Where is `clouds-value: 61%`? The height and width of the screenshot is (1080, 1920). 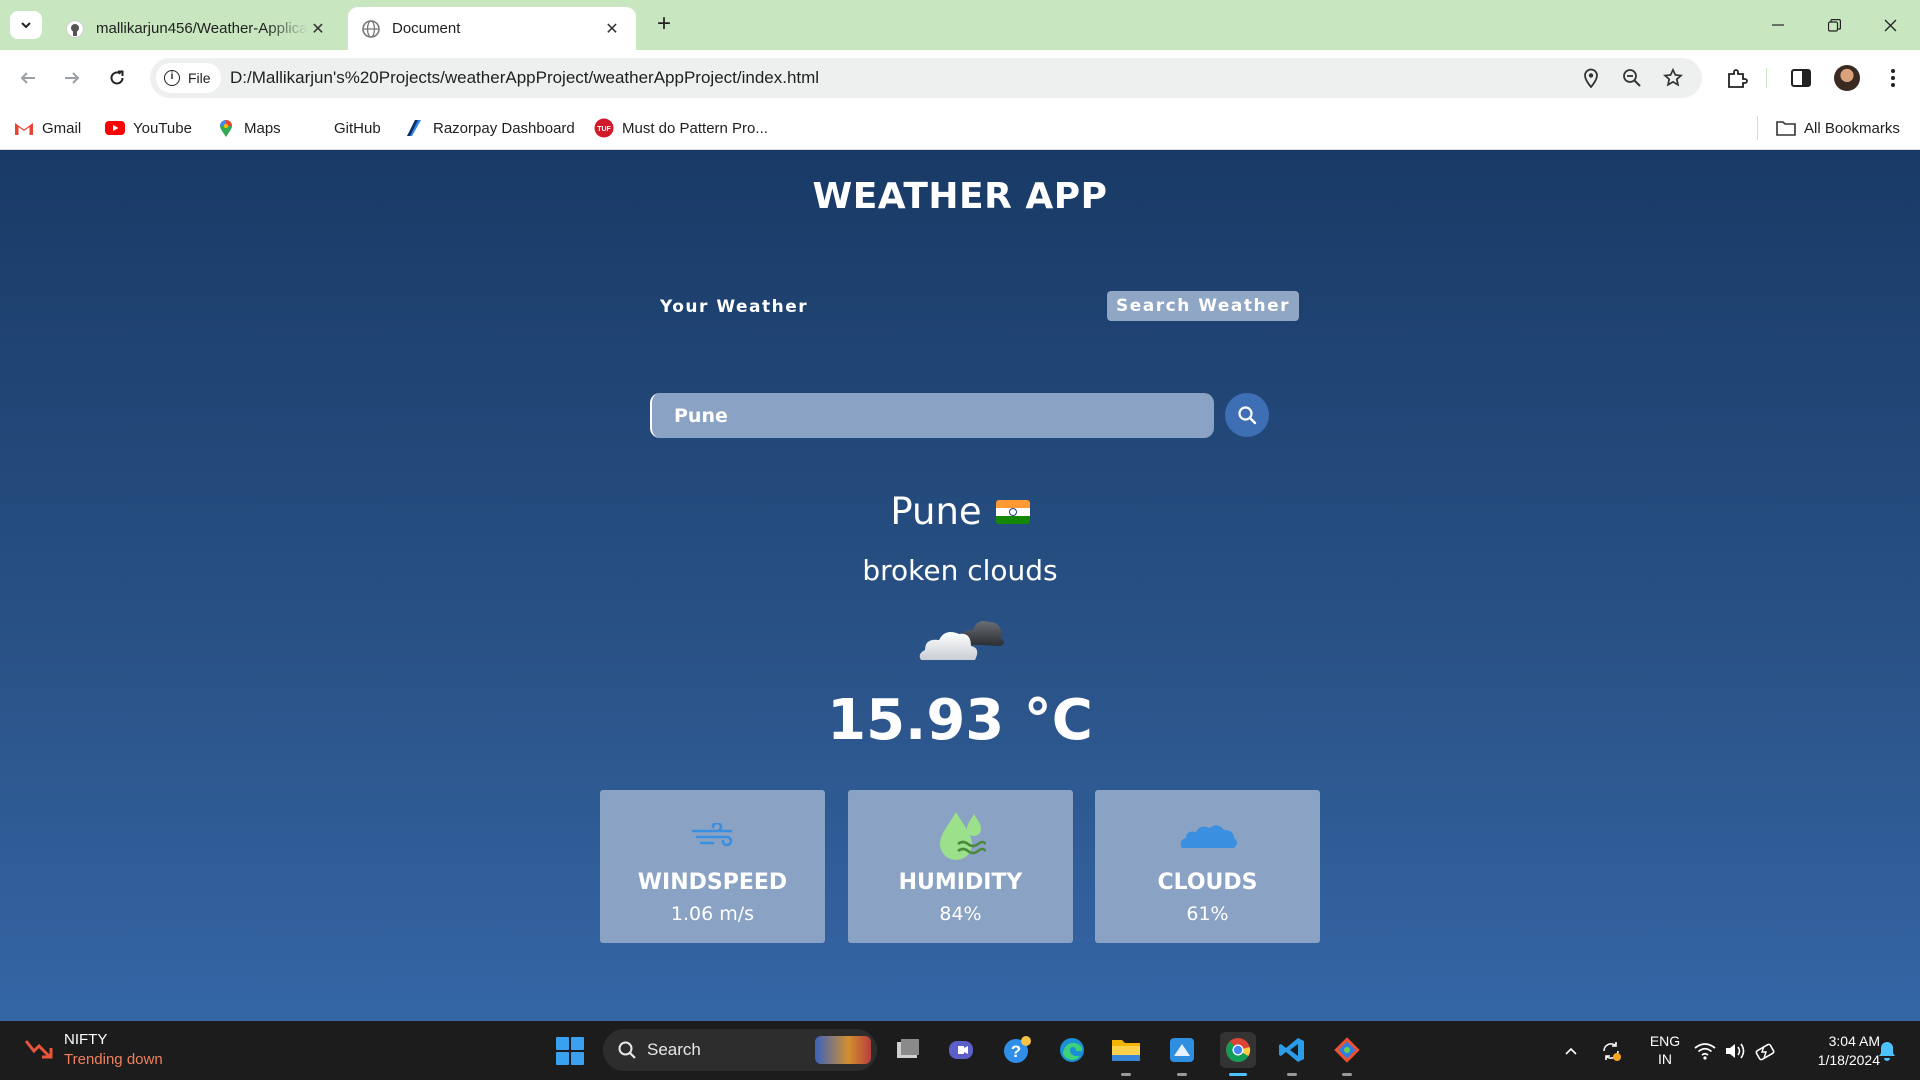 clouds-value: 61% is located at coordinates (1207, 914).